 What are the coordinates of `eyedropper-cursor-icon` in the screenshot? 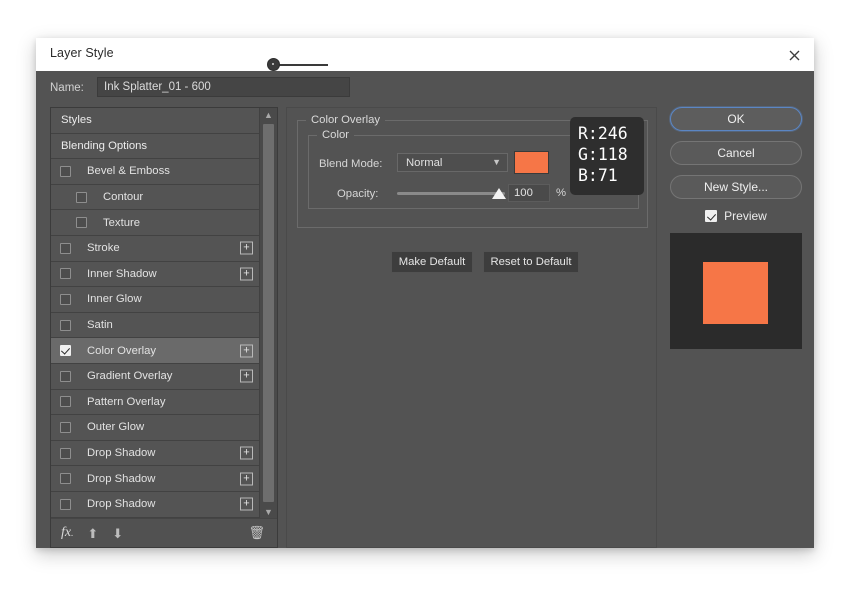 It's located at (273, 64).